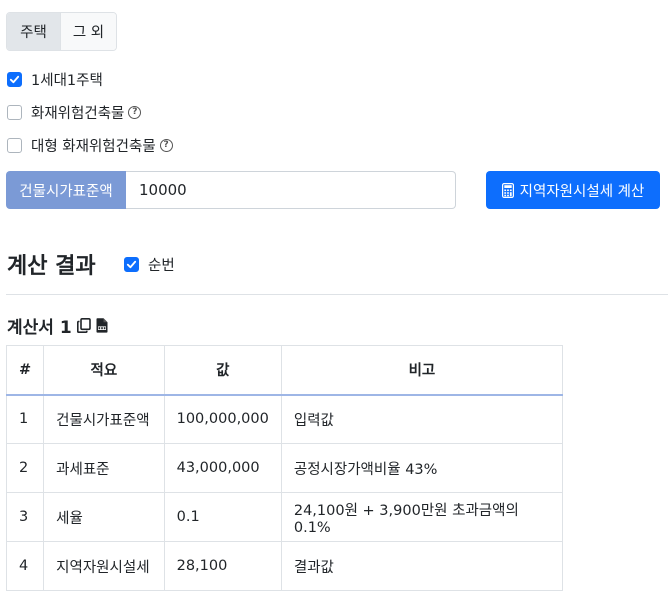 This screenshot has height=607, width=668. Describe the element at coordinates (422, 419) in the screenshot. I see `cell-note: 입력값` at that location.